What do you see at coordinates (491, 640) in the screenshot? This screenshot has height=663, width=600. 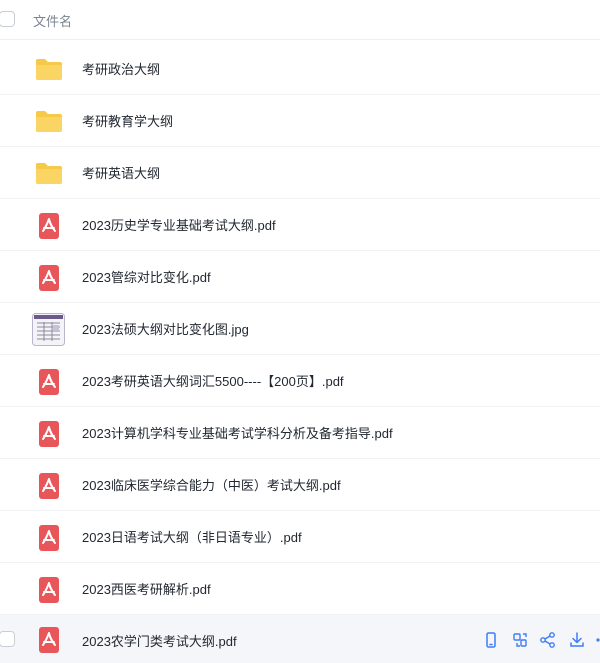 I see `phone-icon` at bounding box center [491, 640].